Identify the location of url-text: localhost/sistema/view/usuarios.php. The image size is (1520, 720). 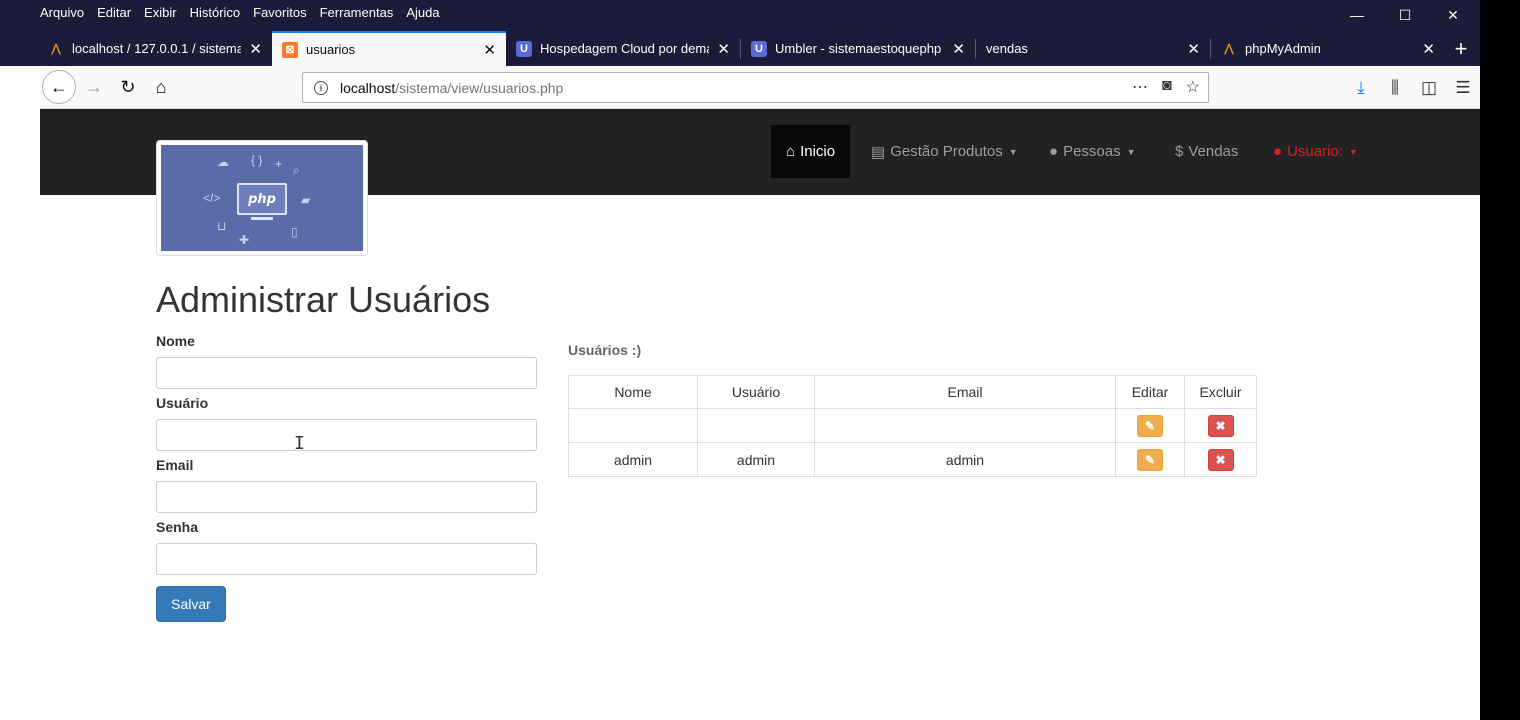
(451, 88).